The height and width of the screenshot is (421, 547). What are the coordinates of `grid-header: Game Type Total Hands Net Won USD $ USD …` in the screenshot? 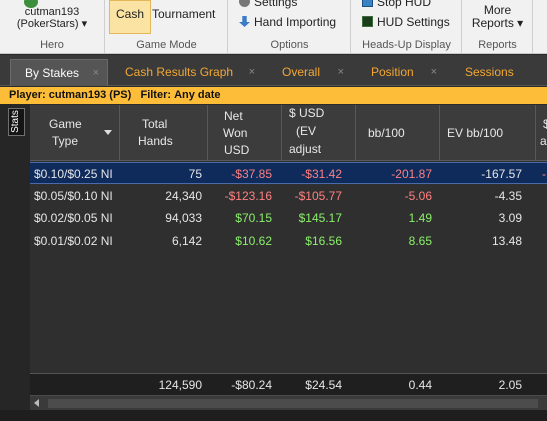 It's located at (288, 133).